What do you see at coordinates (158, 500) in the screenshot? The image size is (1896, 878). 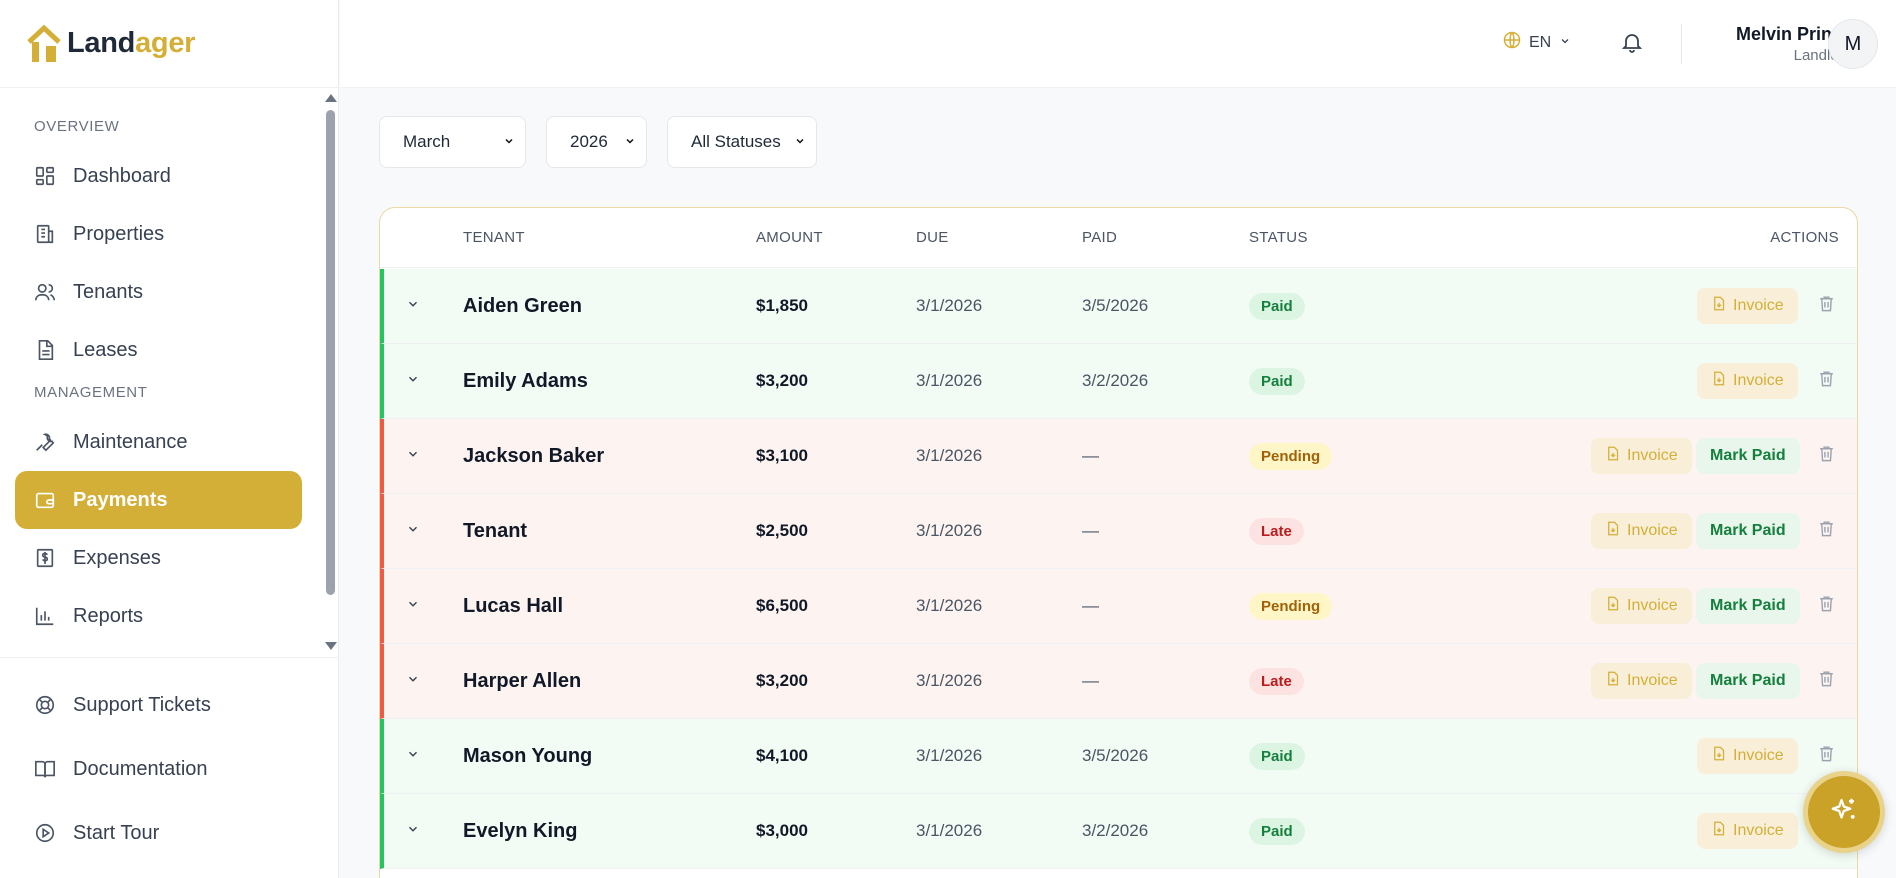 I see `sidebar-item-payments: Payments` at bounding box center [158, 500].